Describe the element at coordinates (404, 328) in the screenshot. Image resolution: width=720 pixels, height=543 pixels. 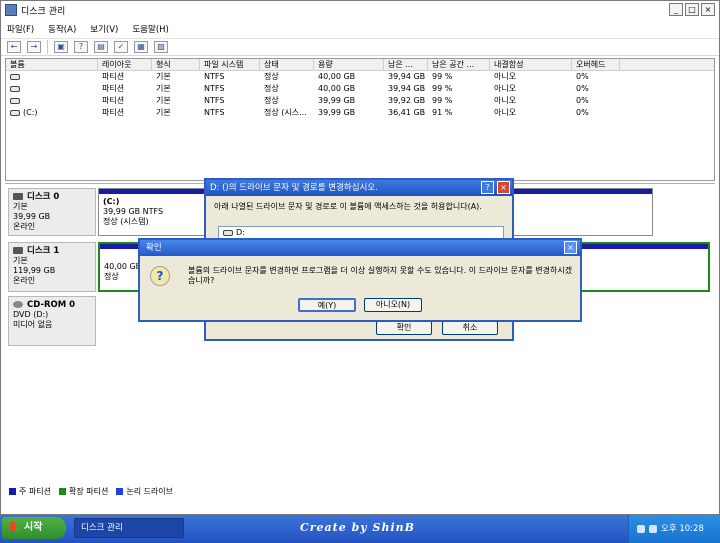
I see `ok-button: 확인` at that location.